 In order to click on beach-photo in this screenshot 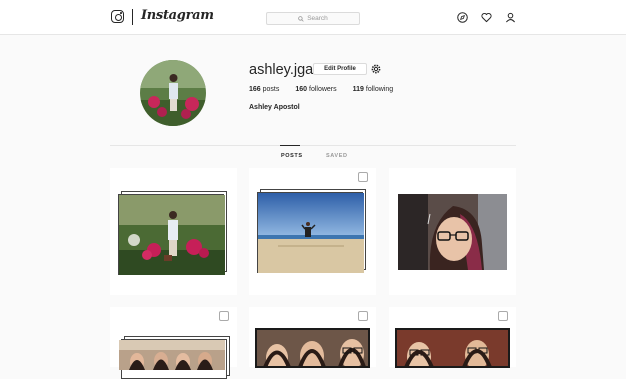, I will do `click(311, 233)`.